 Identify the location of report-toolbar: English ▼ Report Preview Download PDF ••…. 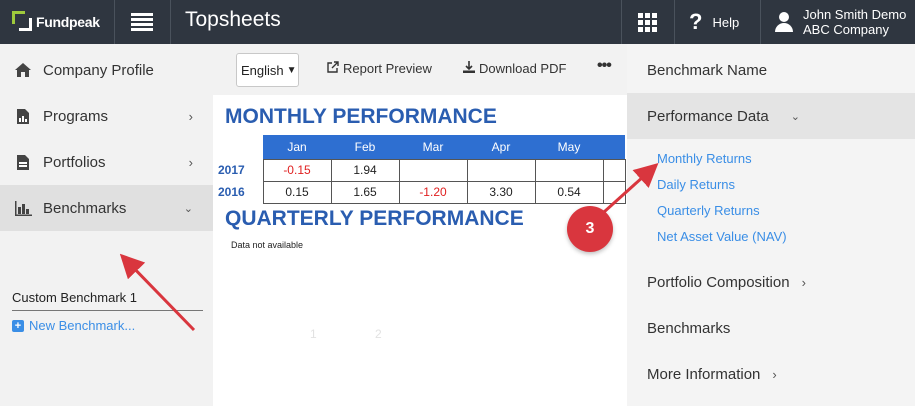
(420, 69).